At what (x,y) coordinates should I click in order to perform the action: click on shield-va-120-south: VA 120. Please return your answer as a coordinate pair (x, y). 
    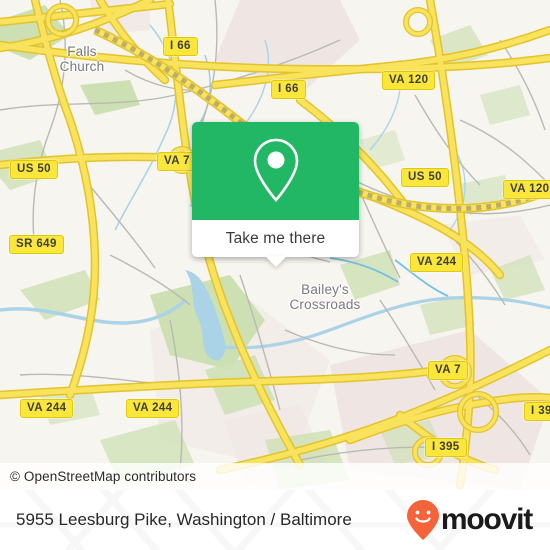
    Looking at the image, I should click on (526, 189).